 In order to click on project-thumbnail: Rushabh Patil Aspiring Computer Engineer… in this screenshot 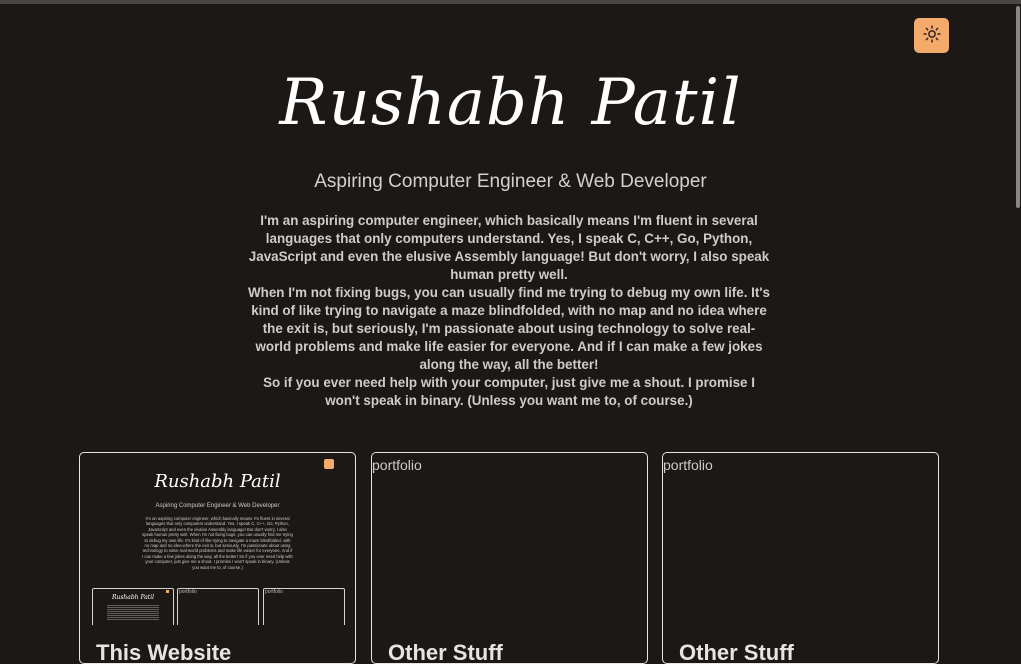, I will do `click(217, 540)`.